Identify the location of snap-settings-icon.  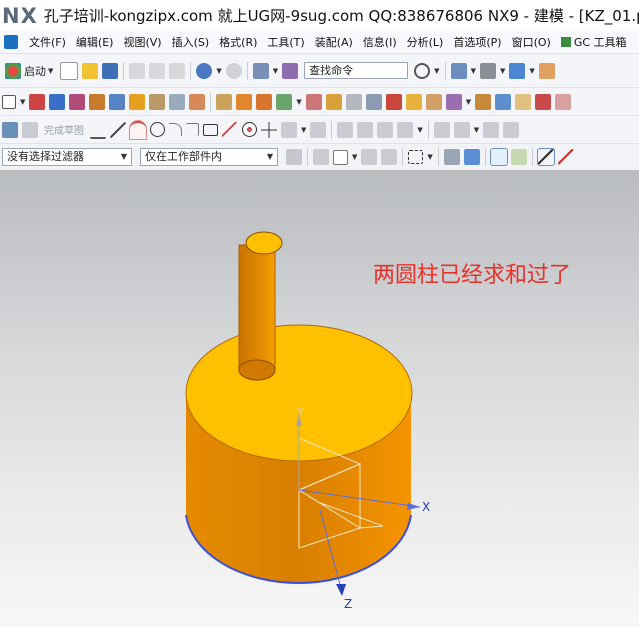
(389, 157).